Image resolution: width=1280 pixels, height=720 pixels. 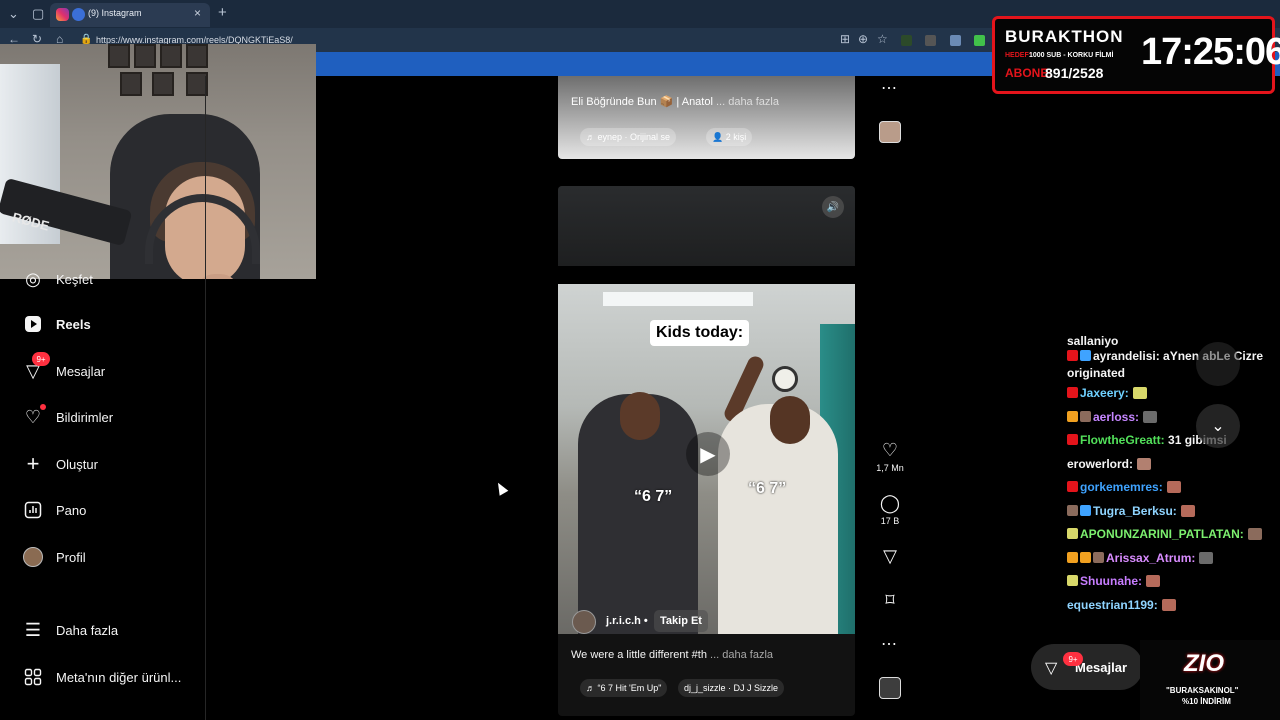 I want to click on reel-top-area, so click(x=706, y=226).